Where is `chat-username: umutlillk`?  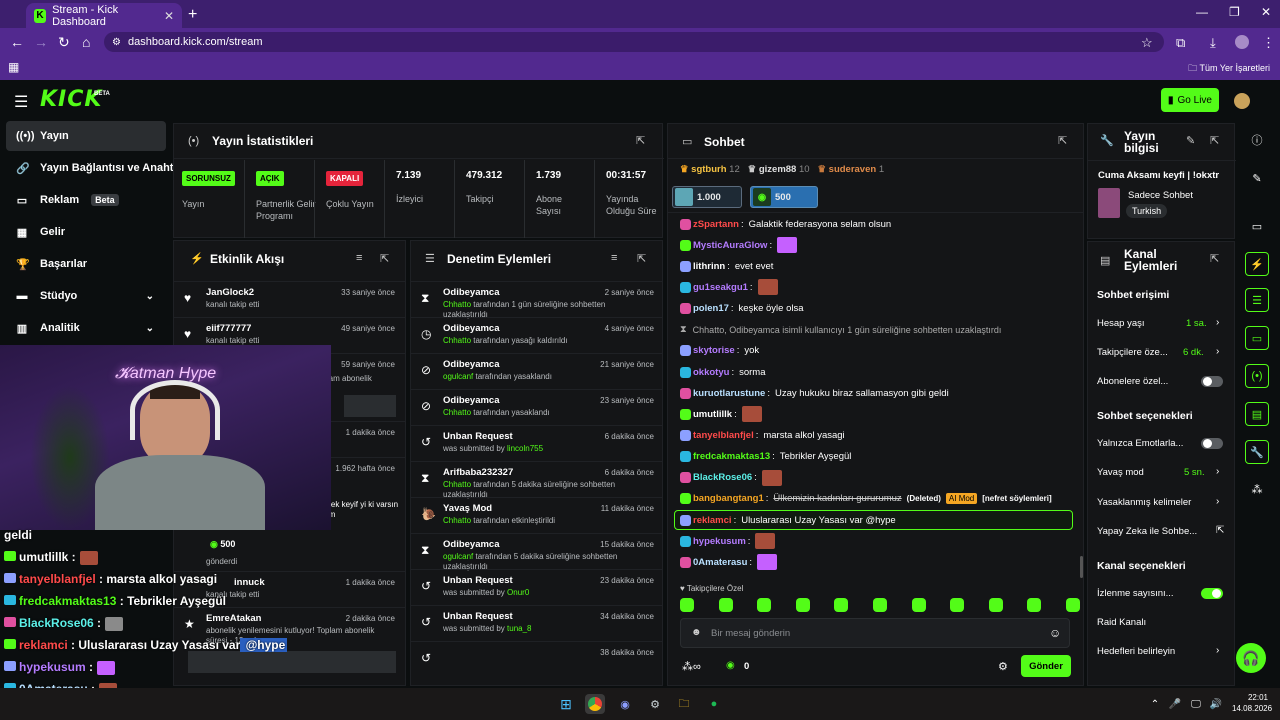
chat-username: umutlillk is located at coordinates (712, 414).